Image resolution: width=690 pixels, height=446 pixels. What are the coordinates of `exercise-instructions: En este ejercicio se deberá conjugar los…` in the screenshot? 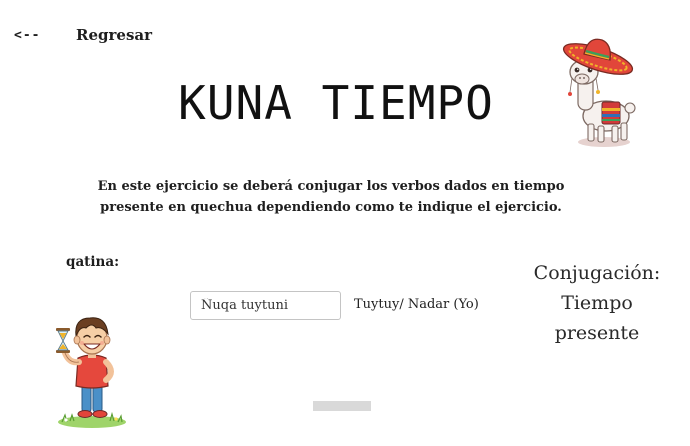 It's located at (331, 197).